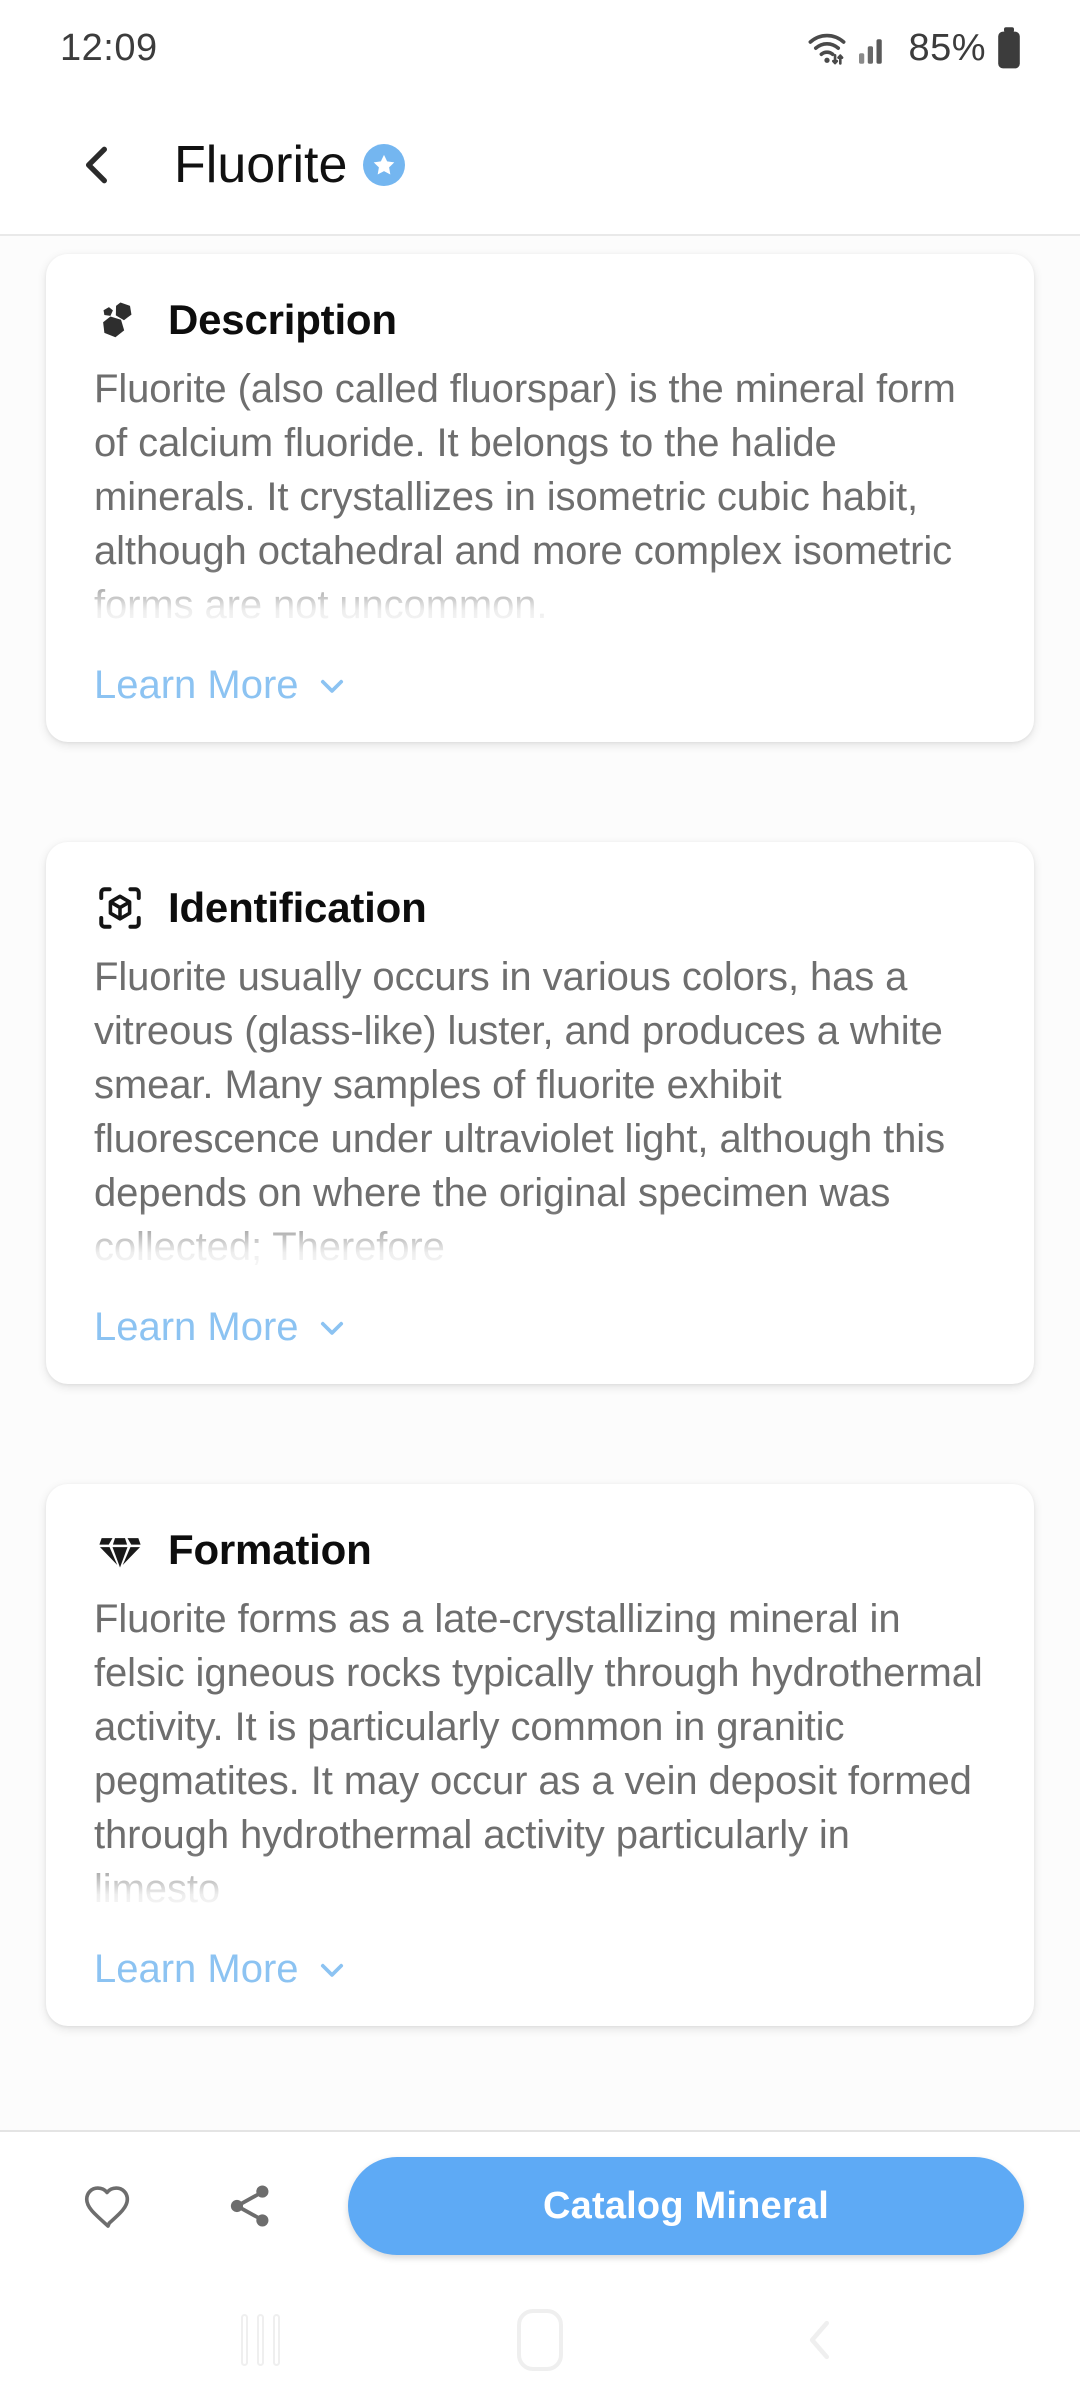 This screenshot has height=2400, width=1080. I want to click on recents-icon, so click(260, 2340).